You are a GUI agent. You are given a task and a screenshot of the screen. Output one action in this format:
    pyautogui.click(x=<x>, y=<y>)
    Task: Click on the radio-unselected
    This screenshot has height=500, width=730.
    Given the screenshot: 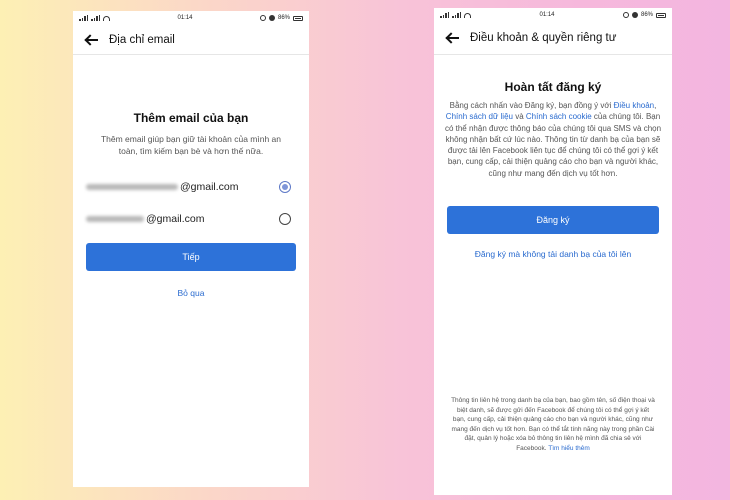 What is the action you would take?
    pyautogui.click(x=285, y=219)
    